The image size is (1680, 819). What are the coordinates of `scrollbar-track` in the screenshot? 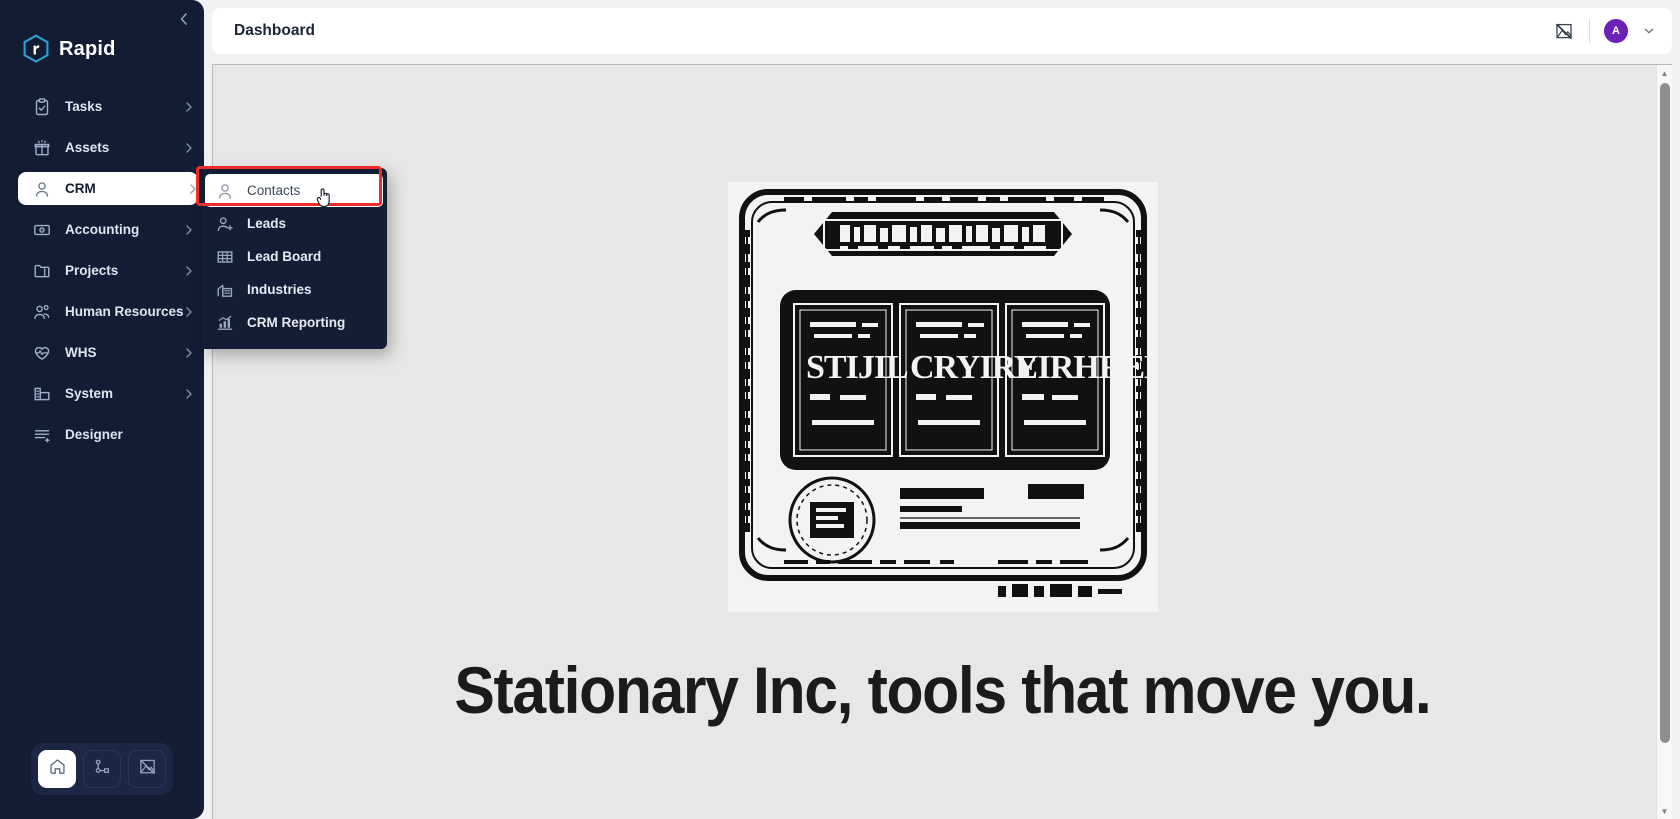 It's located at (1665, 442).